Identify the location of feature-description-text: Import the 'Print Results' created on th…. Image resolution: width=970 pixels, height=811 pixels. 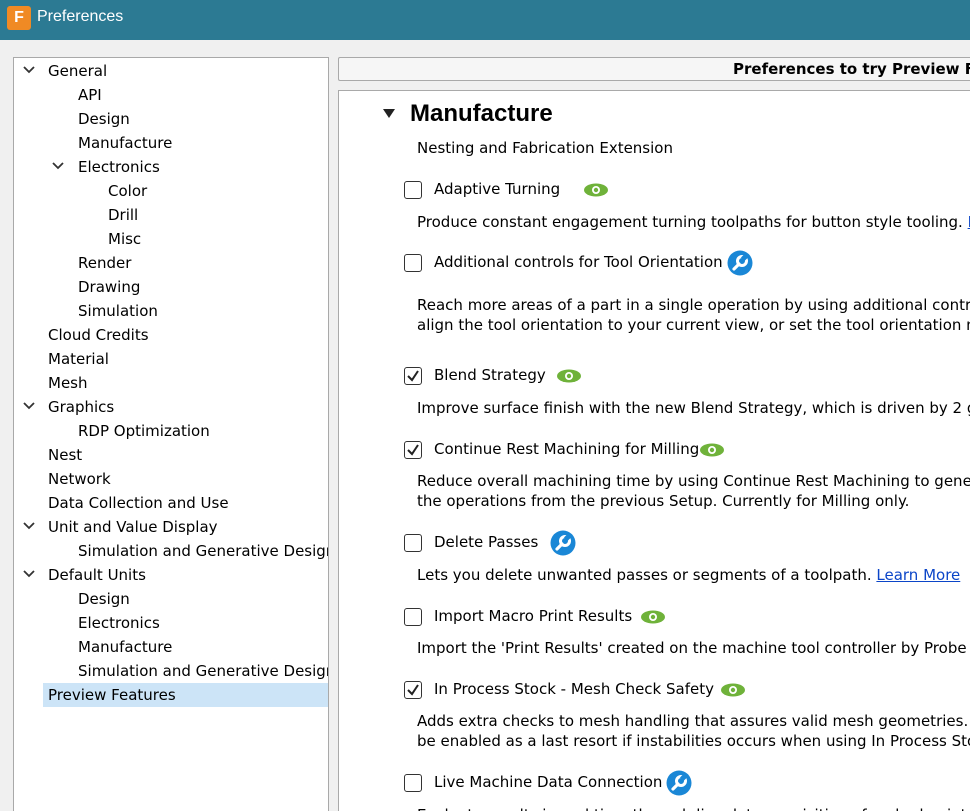
(693, 648).